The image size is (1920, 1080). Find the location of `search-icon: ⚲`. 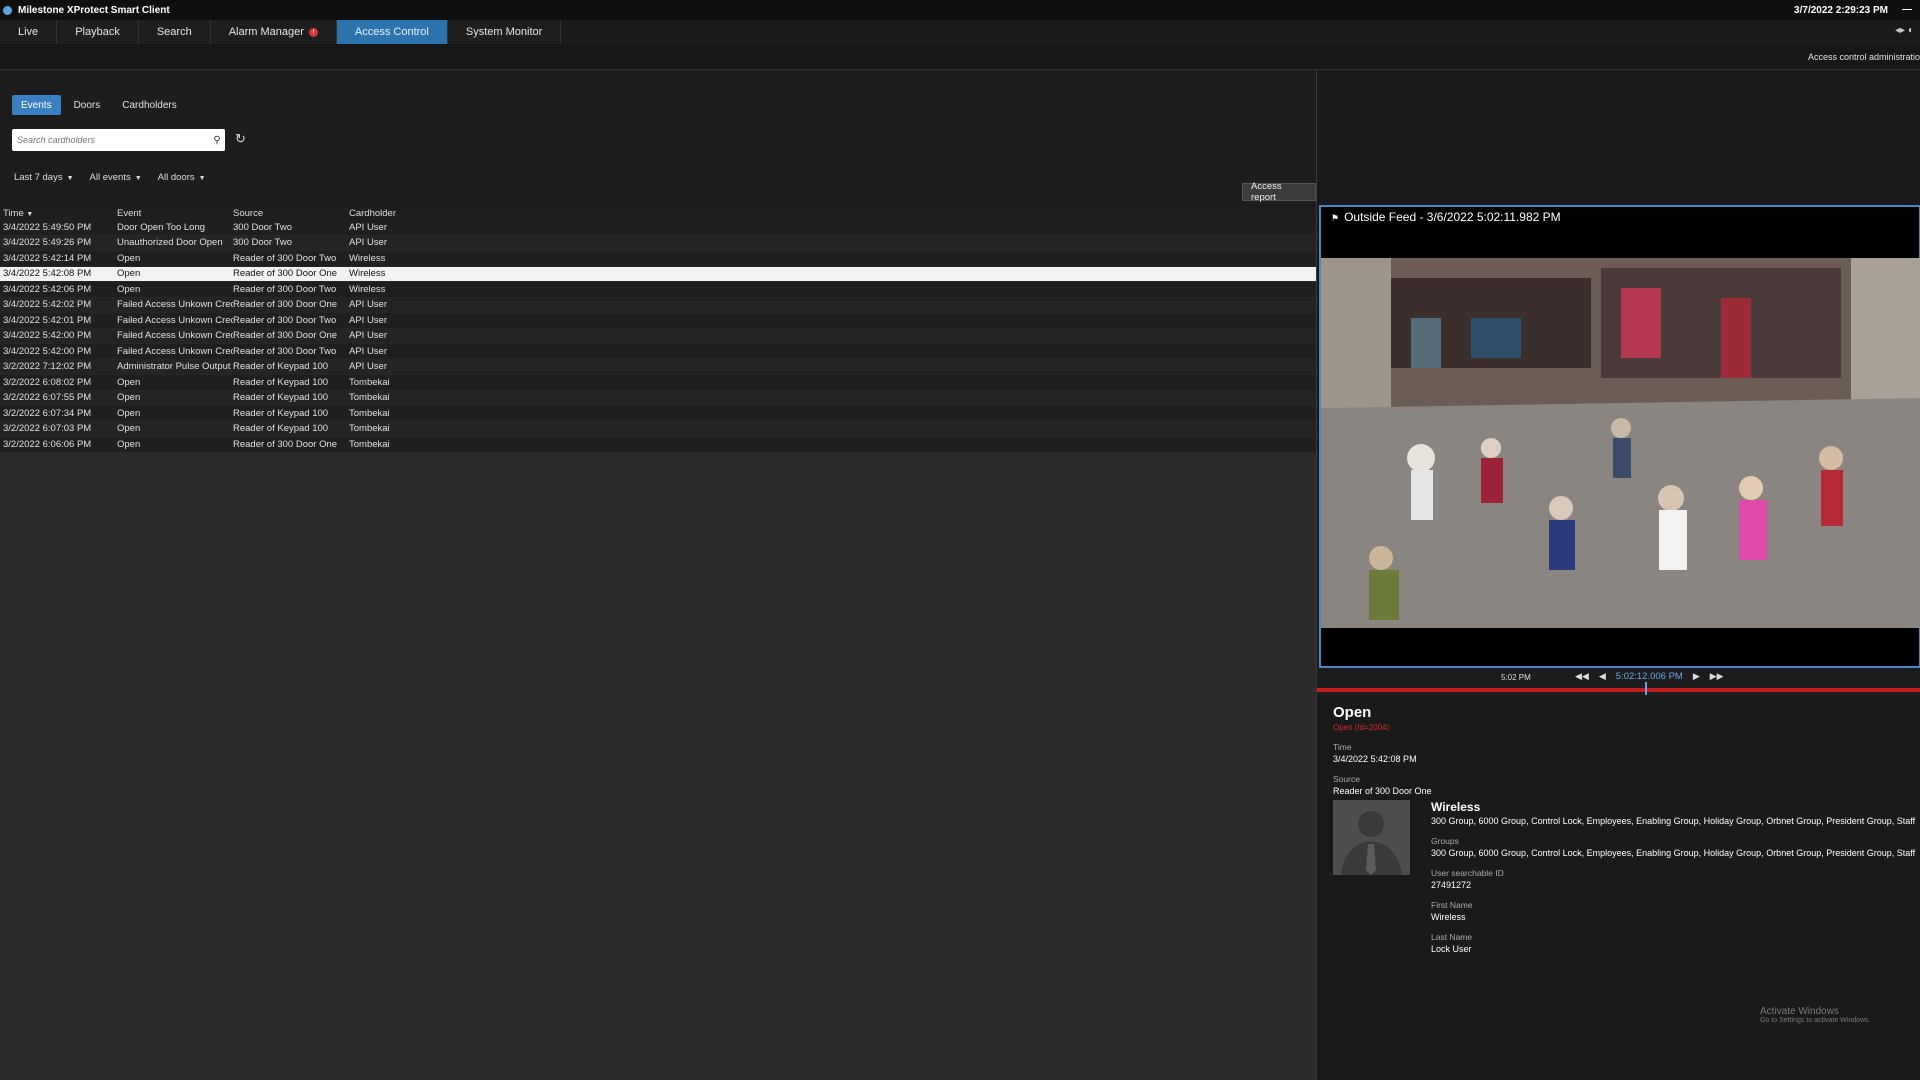

search-icon: ⚲ is located at coordinates (217, 140).